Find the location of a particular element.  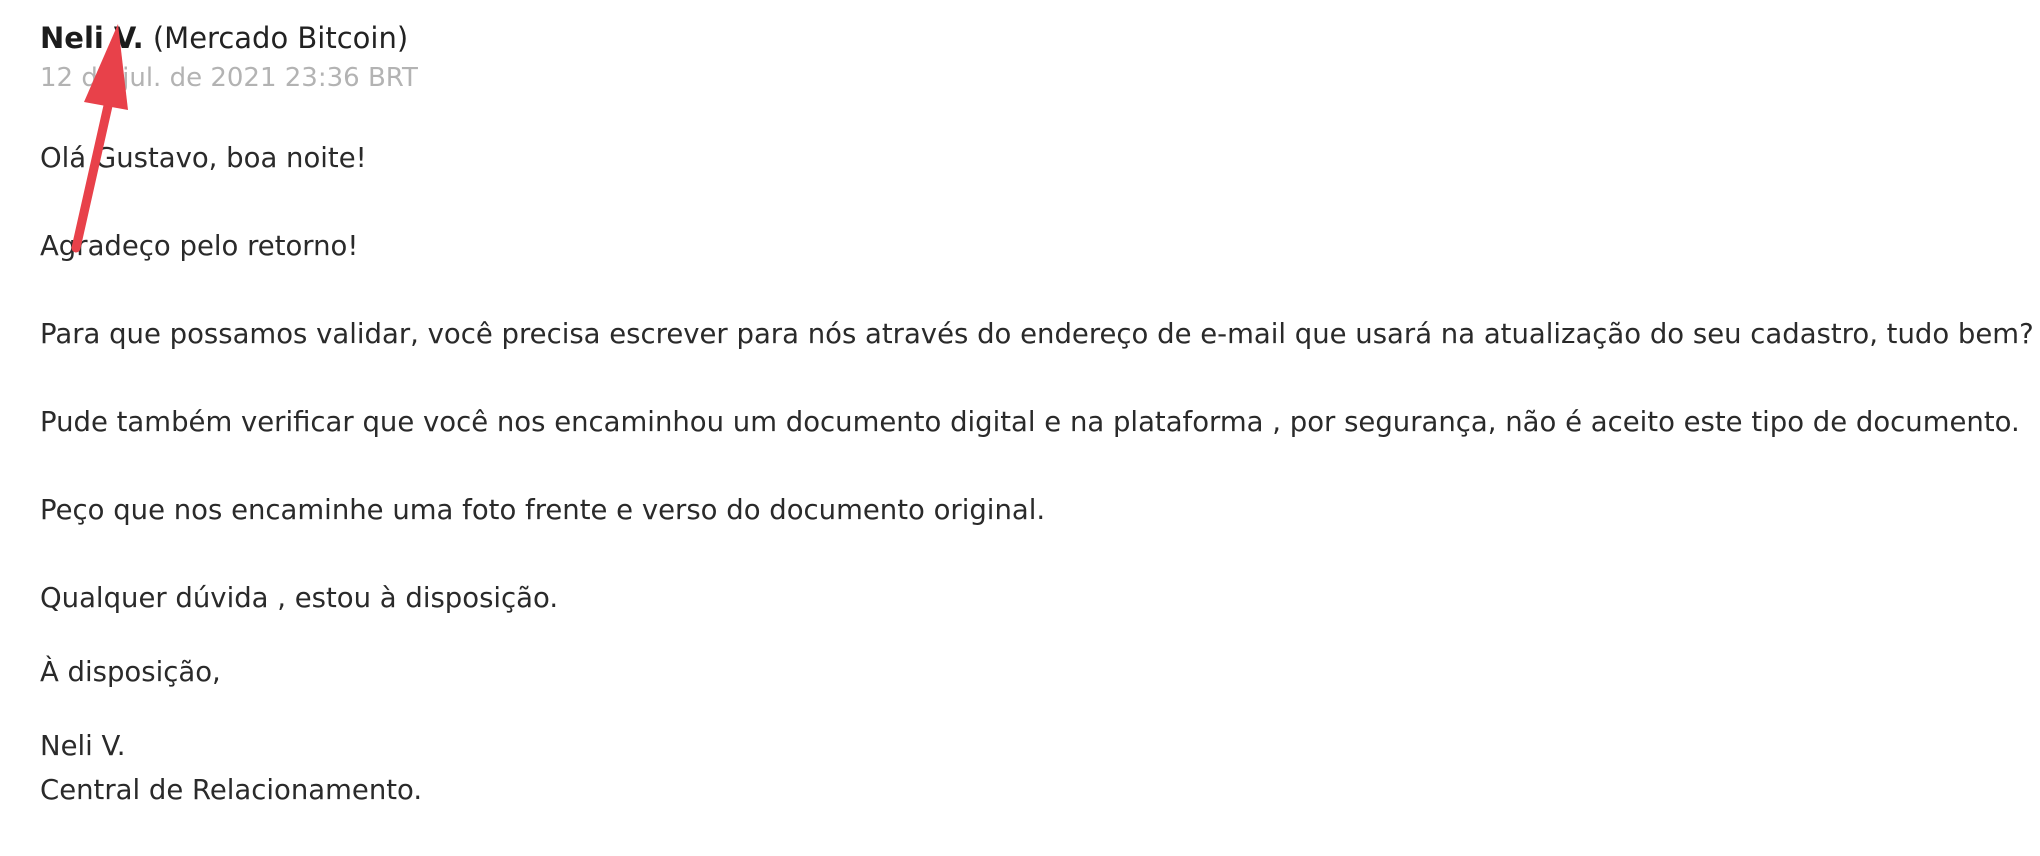

message-timestamp: 12 de jul. de 2021 23:36 BRT is located at coordinates (229, 78).